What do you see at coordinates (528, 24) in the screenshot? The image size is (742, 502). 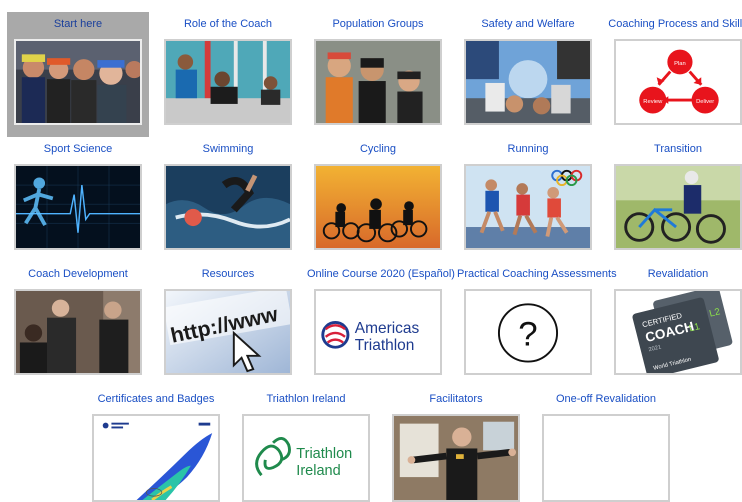 I see `tile-label: Safety and Welfare` at bounding box center [528, 24].